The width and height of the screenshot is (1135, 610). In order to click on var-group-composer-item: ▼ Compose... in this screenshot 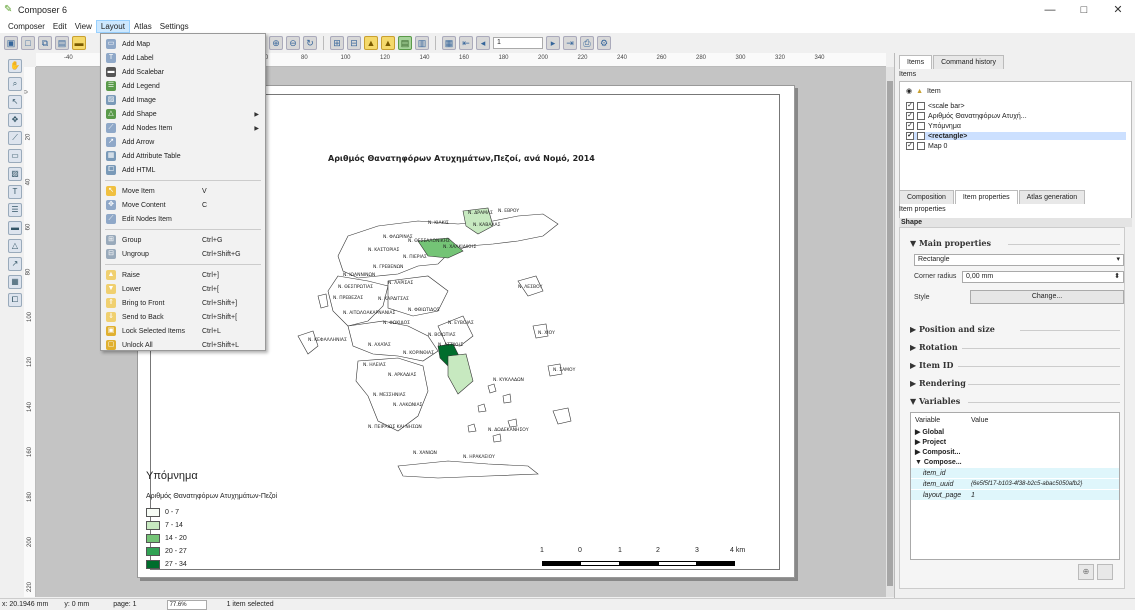, I will do `click(1015, 462)`.